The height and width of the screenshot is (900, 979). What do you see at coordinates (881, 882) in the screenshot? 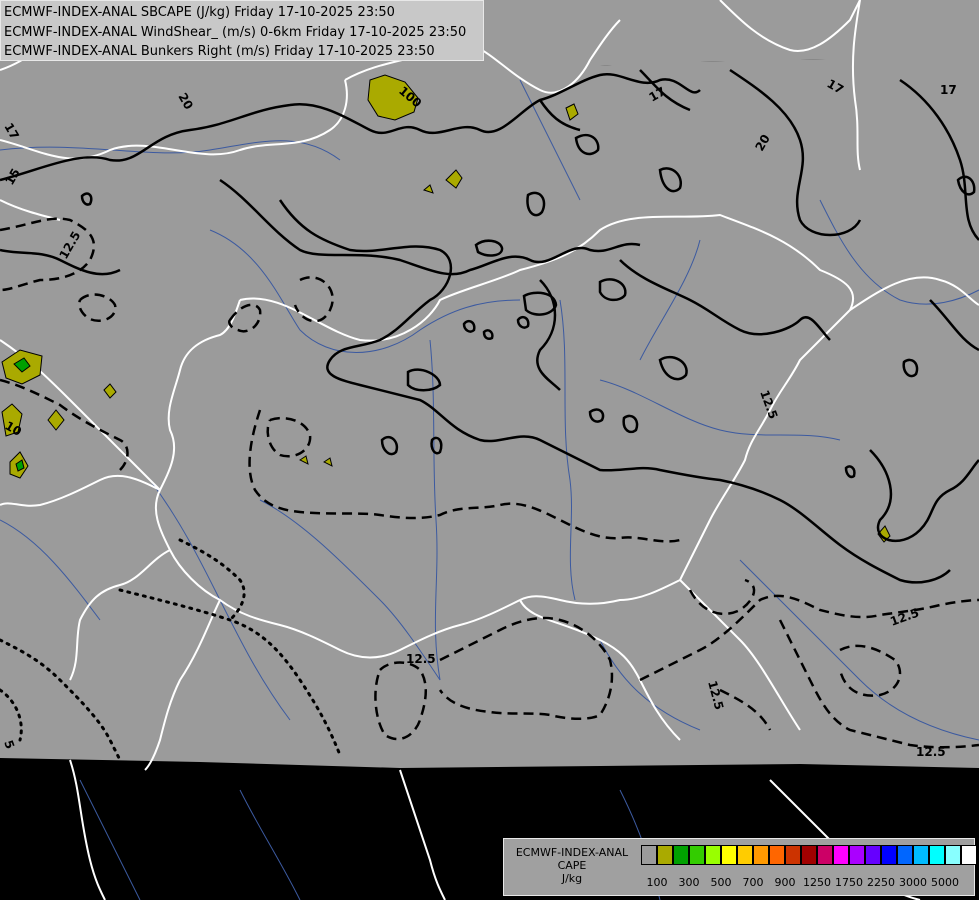
I see `legend-tick-label: 2250` at bounding box center [881, 882].